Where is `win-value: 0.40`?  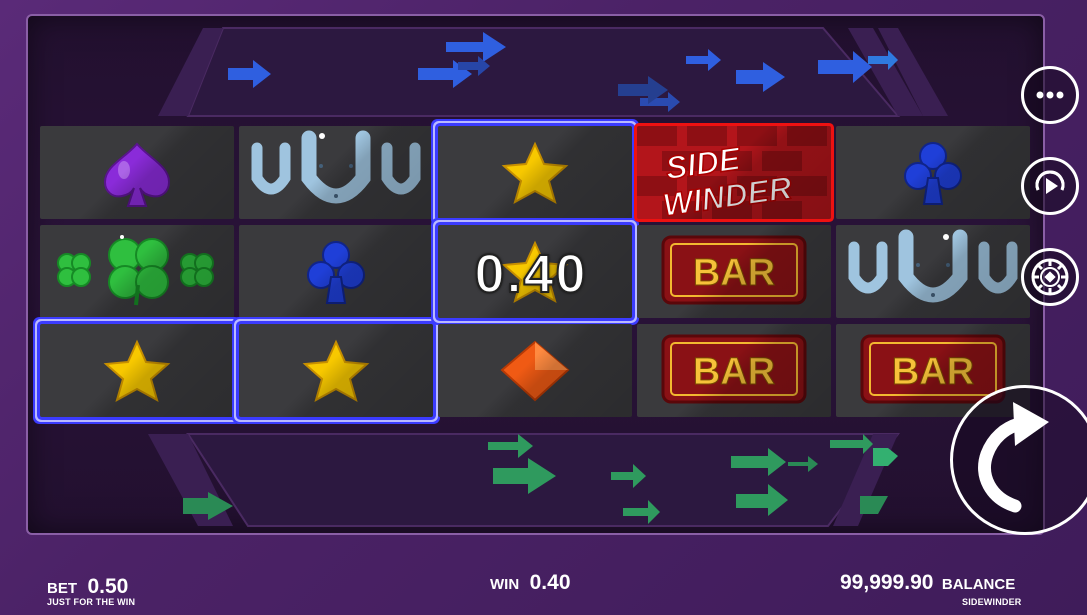
win-value: 0.40 is located at coordinates (550, 582).